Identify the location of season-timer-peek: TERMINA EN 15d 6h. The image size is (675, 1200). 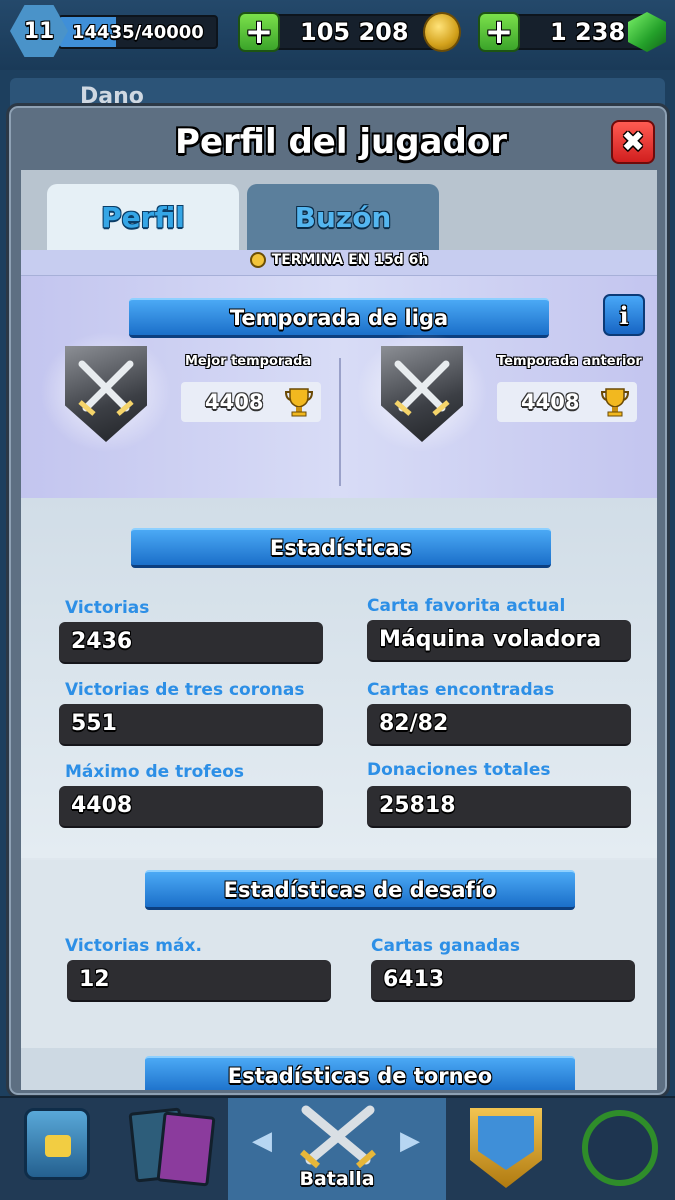
(339, 263).